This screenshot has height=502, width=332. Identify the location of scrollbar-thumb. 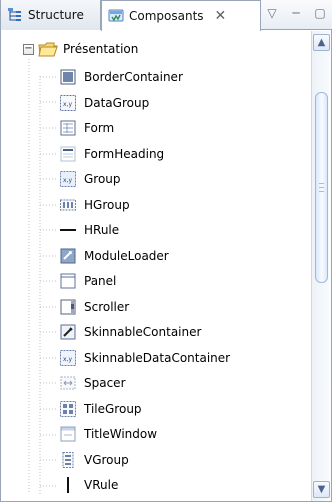
(321, 187).